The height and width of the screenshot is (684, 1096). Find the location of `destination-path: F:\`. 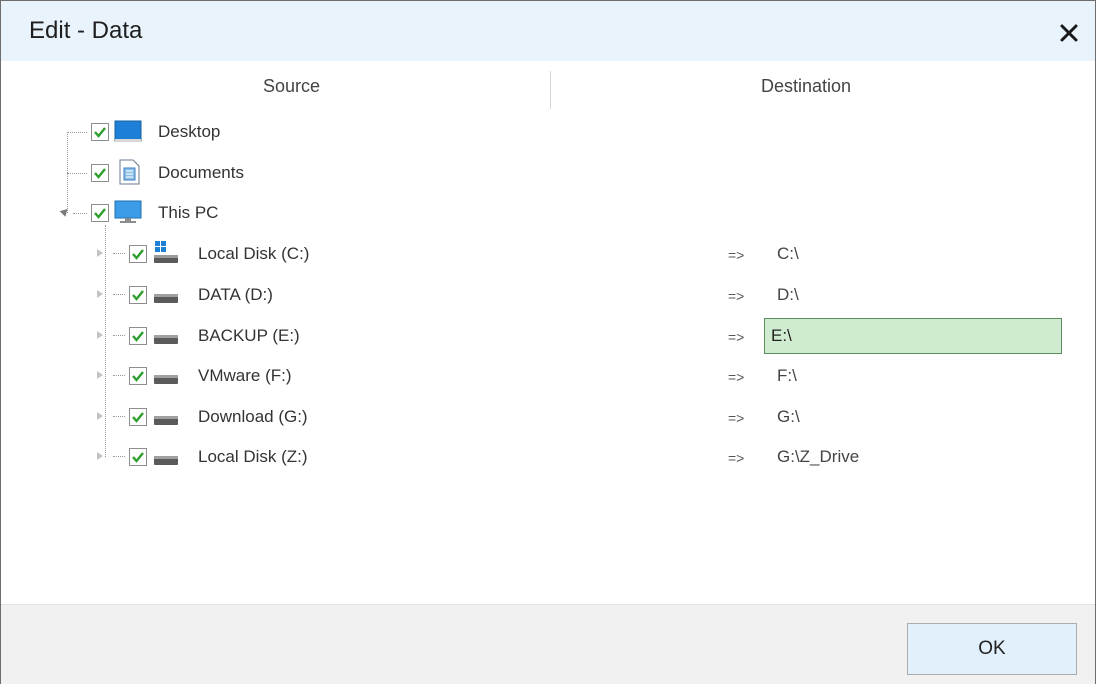

destination-path: F:\ is located at coordinates (787, 376).